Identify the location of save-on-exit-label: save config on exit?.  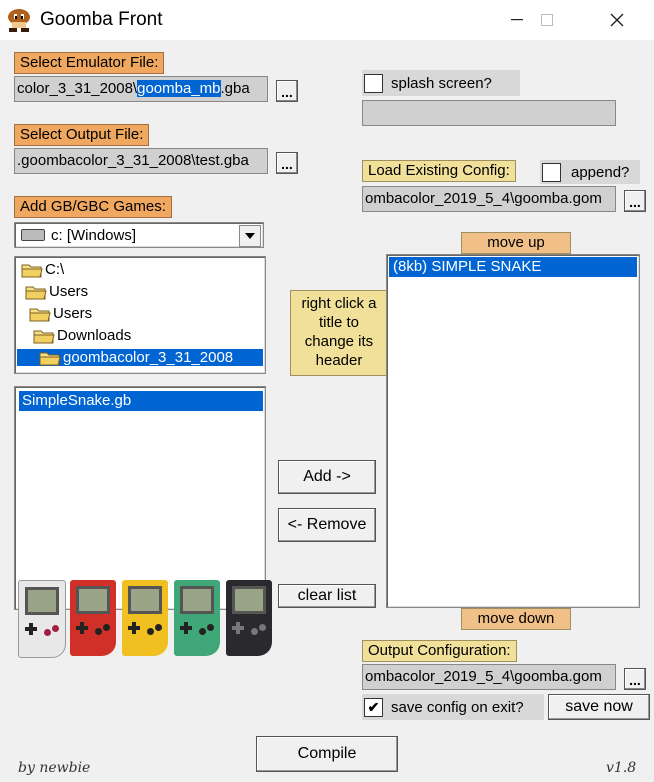
(457, 707).